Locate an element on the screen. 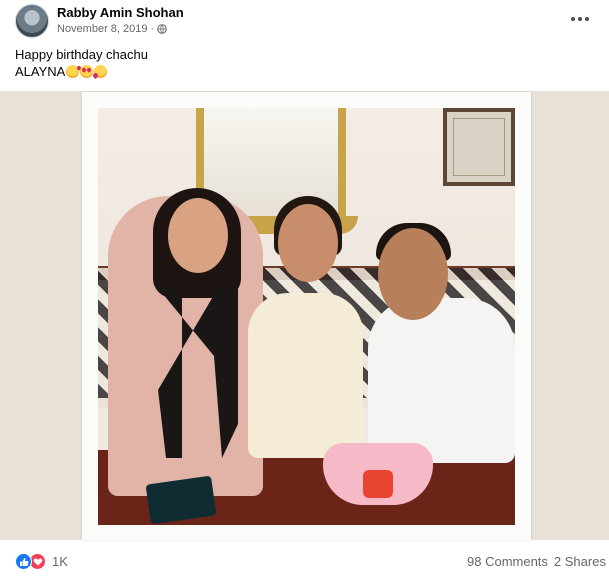  shares-count-link: 2 Shares is located at coordinates (580, 561).